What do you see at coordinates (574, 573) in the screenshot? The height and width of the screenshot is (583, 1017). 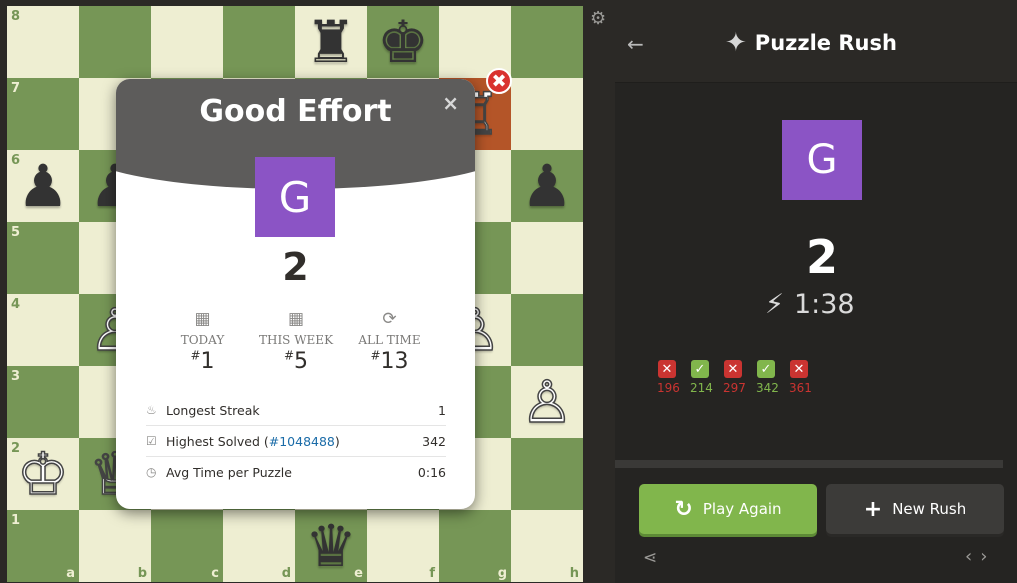 I see `file-label: h` at bounding box center [574, 573].